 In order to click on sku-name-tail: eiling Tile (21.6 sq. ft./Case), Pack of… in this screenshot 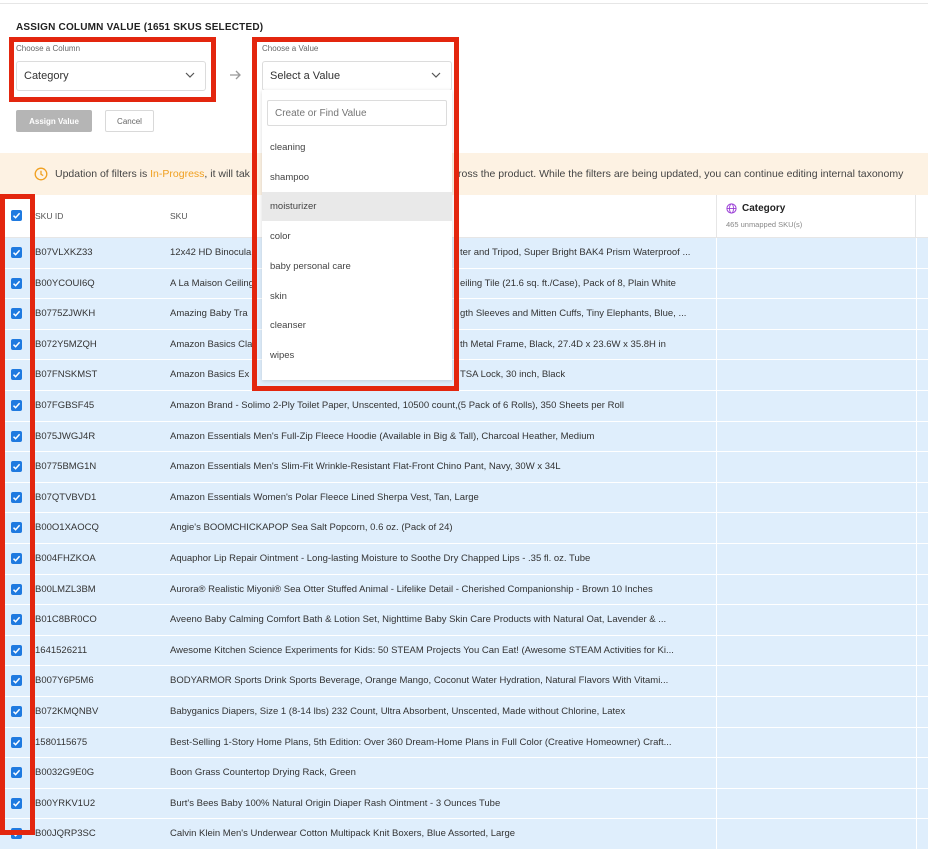, I will do `click(568, 283)`.